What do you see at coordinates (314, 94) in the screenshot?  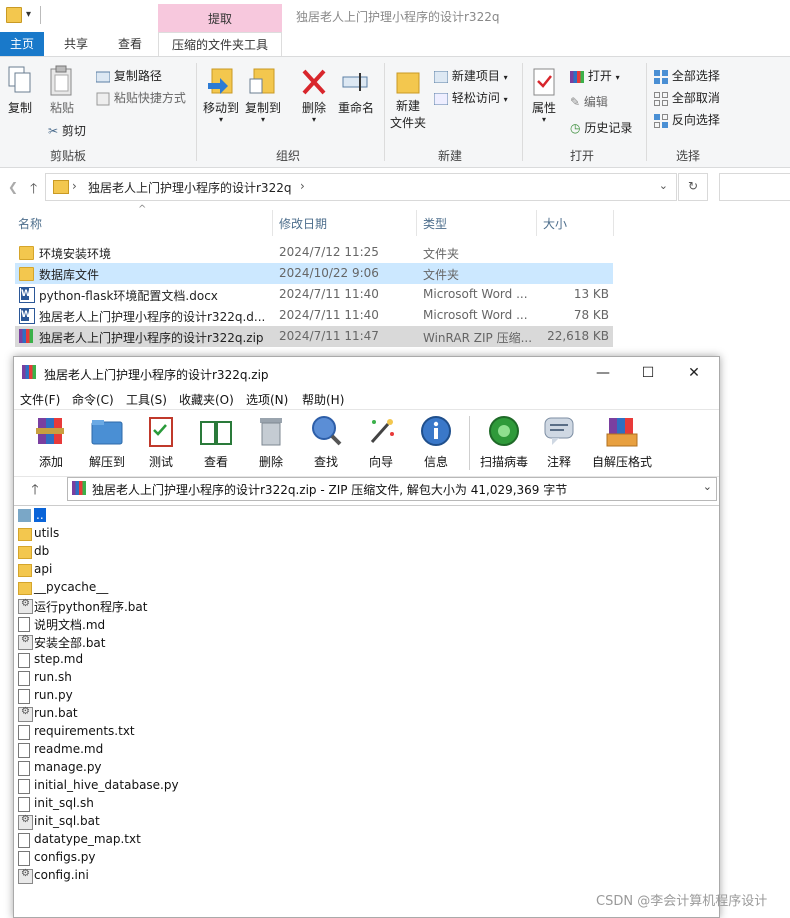 I see `delete-button: 删除 ▾` at bounding box center [314, 94].